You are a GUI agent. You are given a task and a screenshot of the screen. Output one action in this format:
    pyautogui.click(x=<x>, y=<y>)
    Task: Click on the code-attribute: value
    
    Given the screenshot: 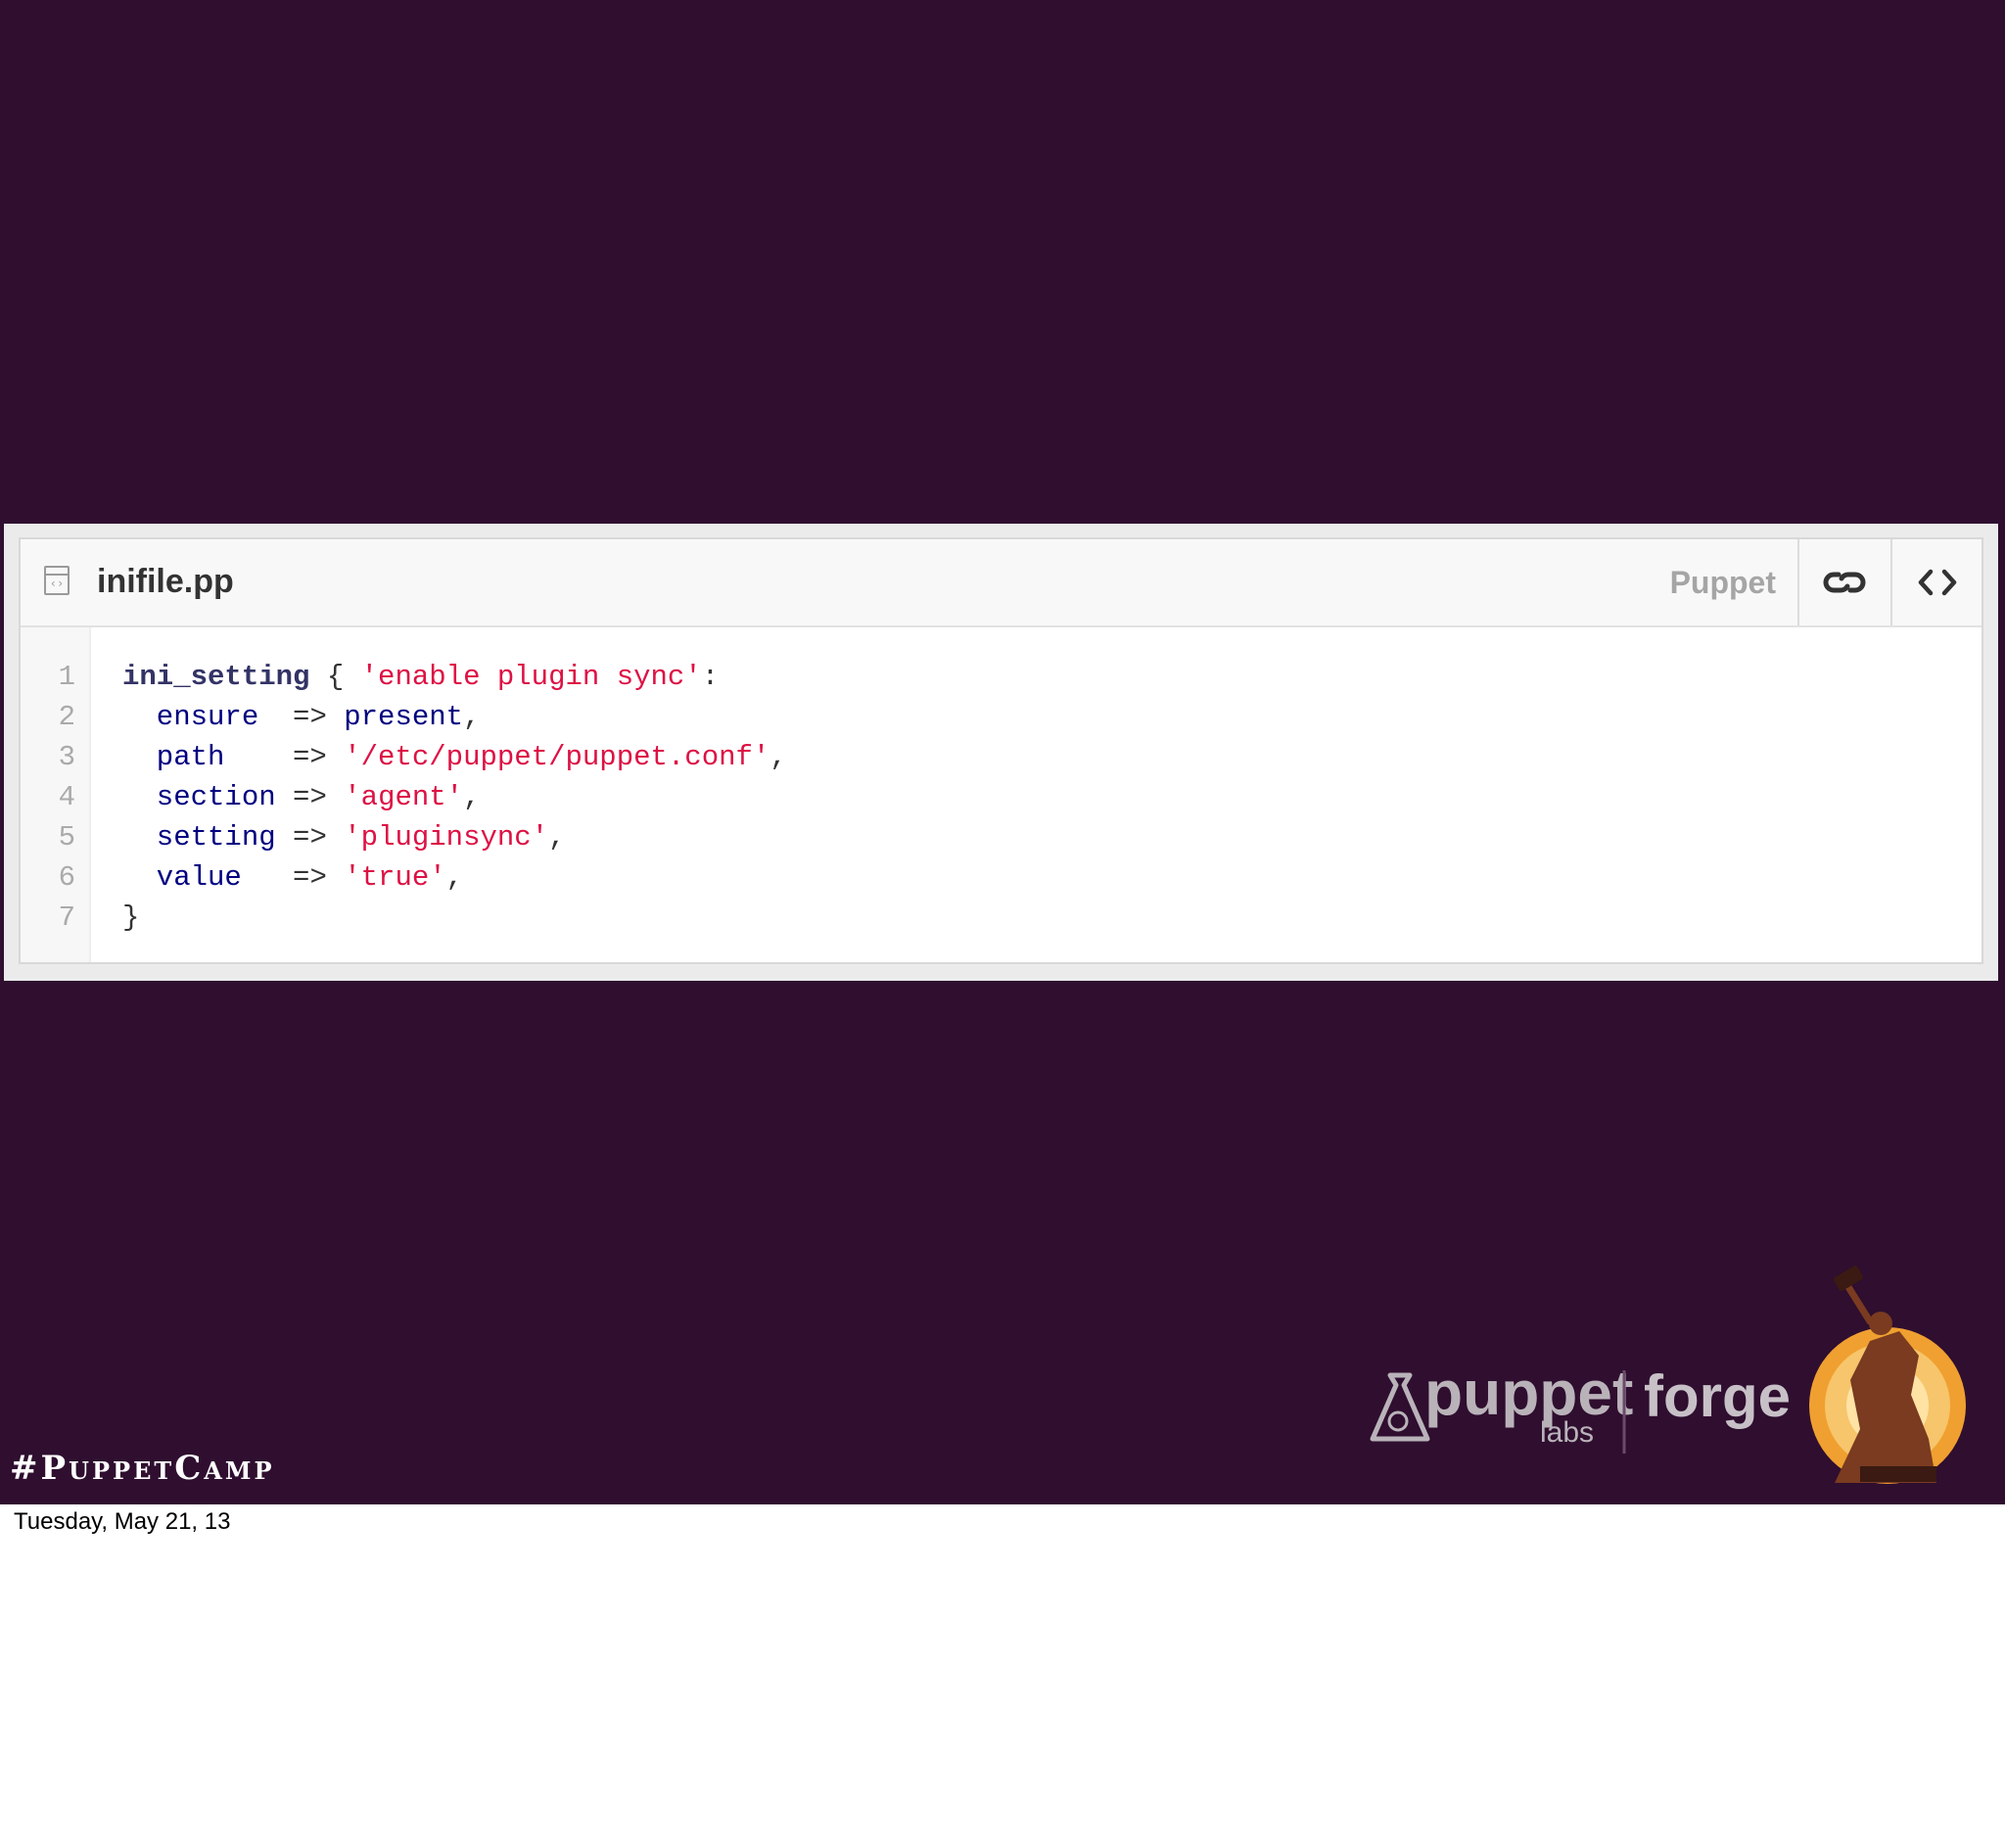 What is the action you would take?
    pyautogui.click(x=182, y=877)
    